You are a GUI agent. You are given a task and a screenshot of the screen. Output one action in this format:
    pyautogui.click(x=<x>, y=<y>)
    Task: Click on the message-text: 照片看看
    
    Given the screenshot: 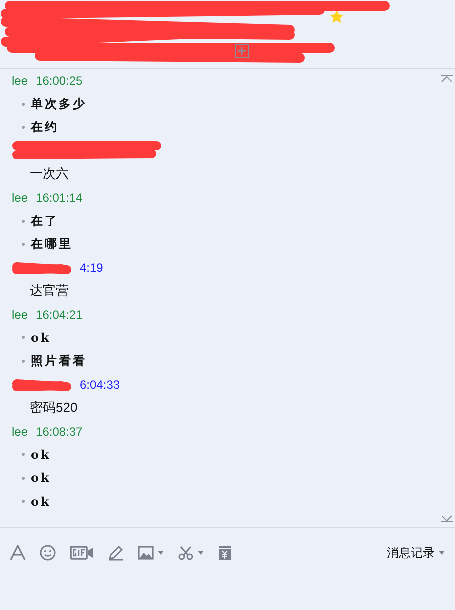 What is the action you would take?
    pyautogui.click(x=59, y=361)
    